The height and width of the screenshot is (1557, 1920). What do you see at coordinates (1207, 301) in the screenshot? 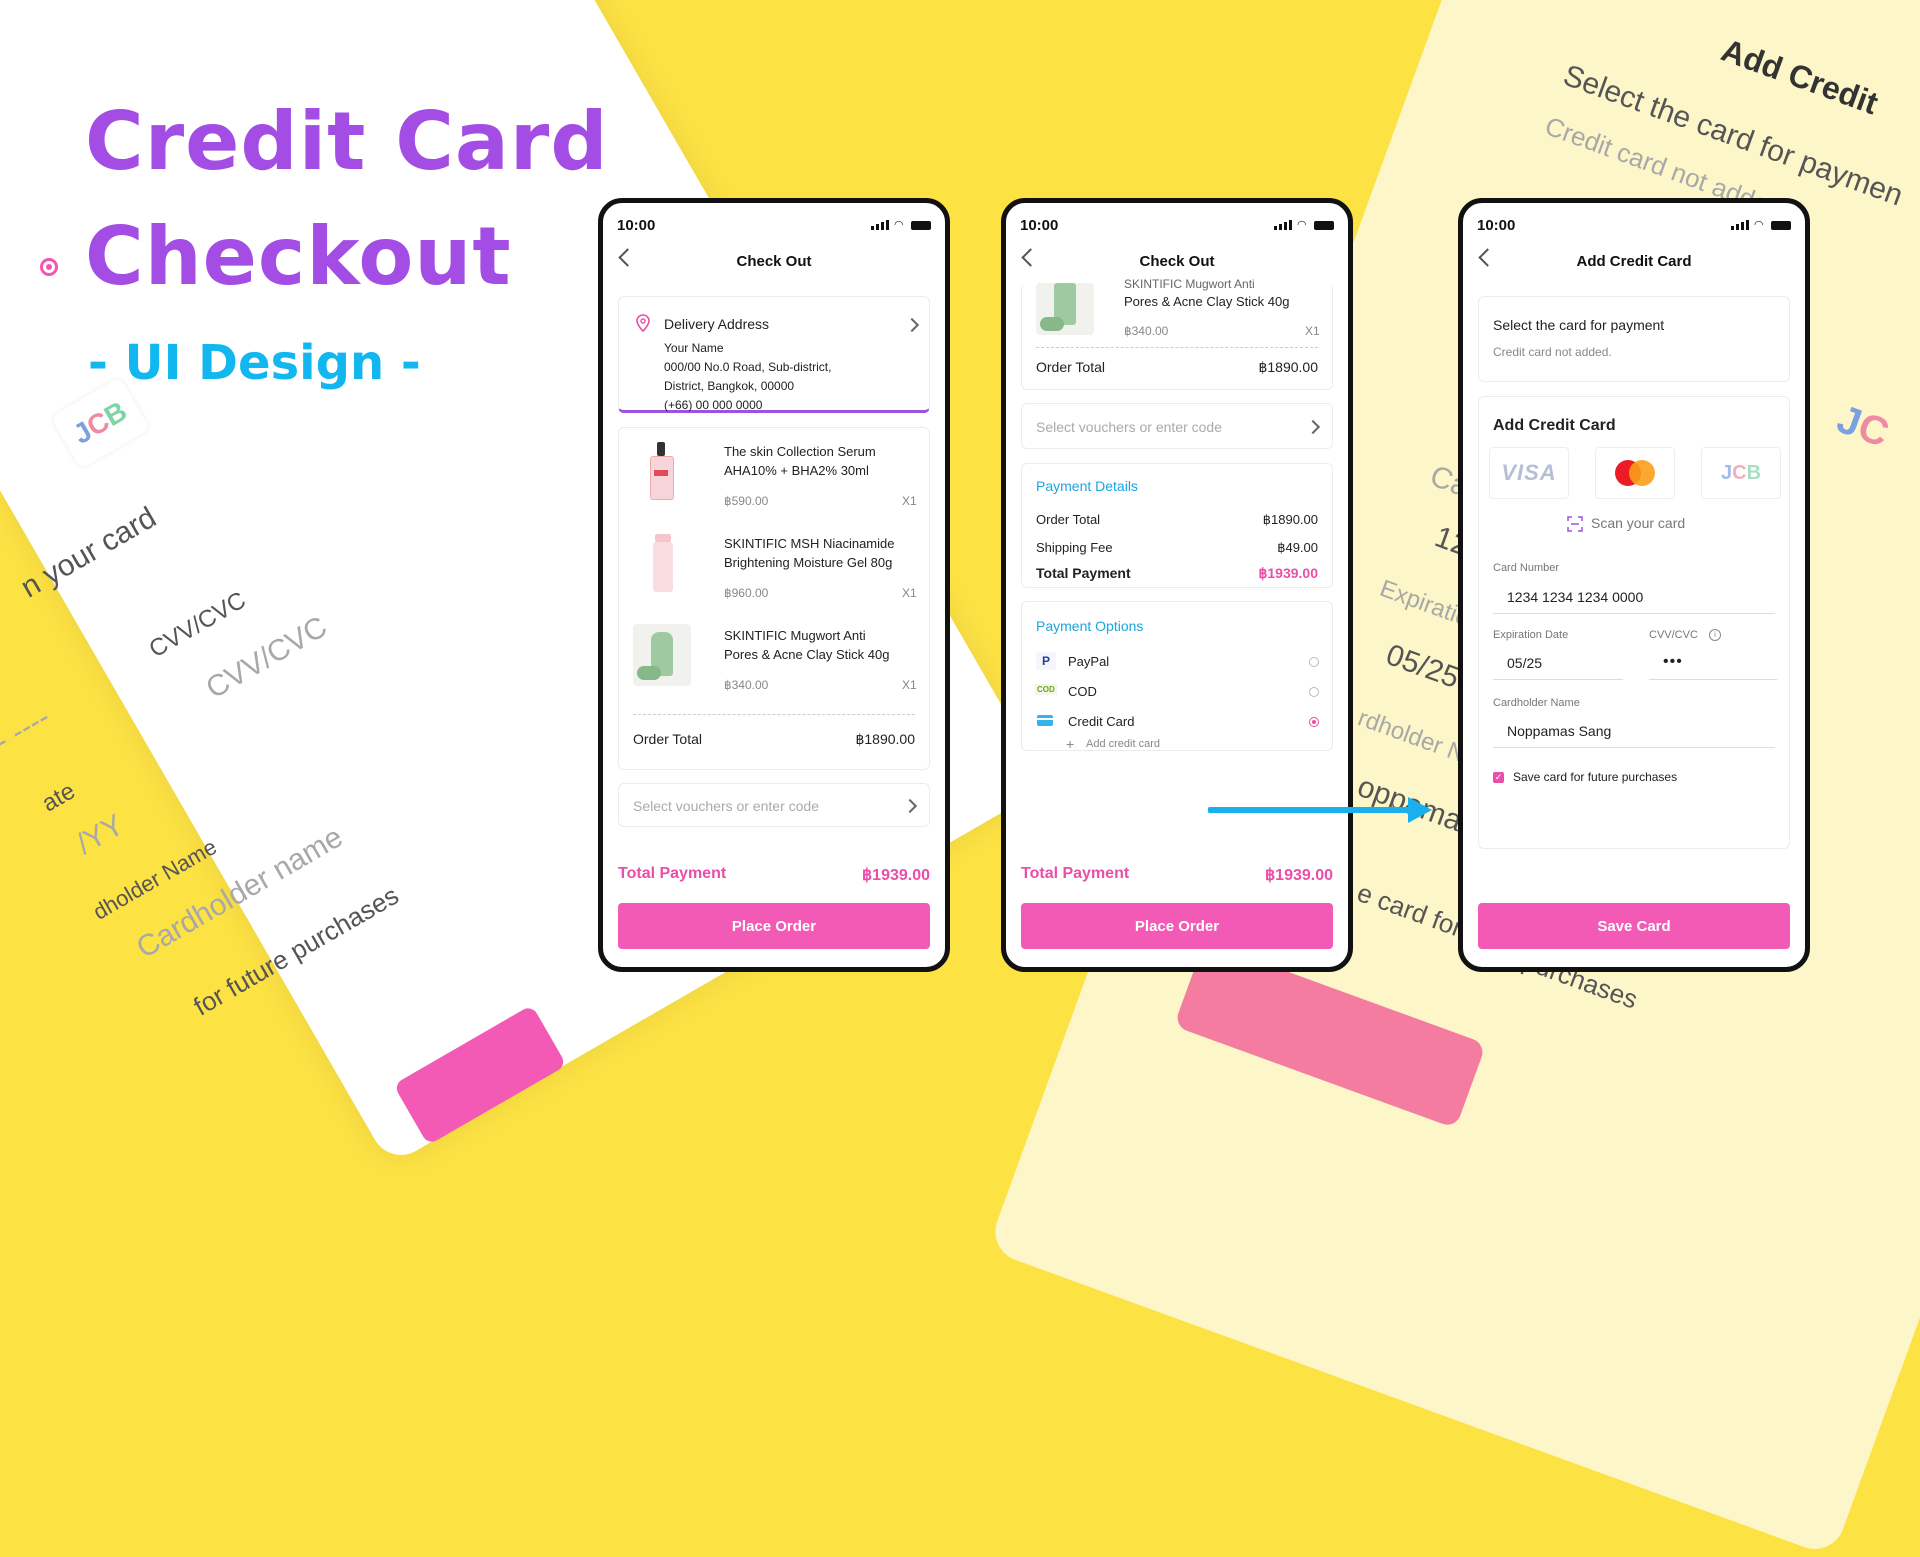
I see `item-name-line2: Pores & Acne Clay Stick 40g` at bounding box center [1207, 301].